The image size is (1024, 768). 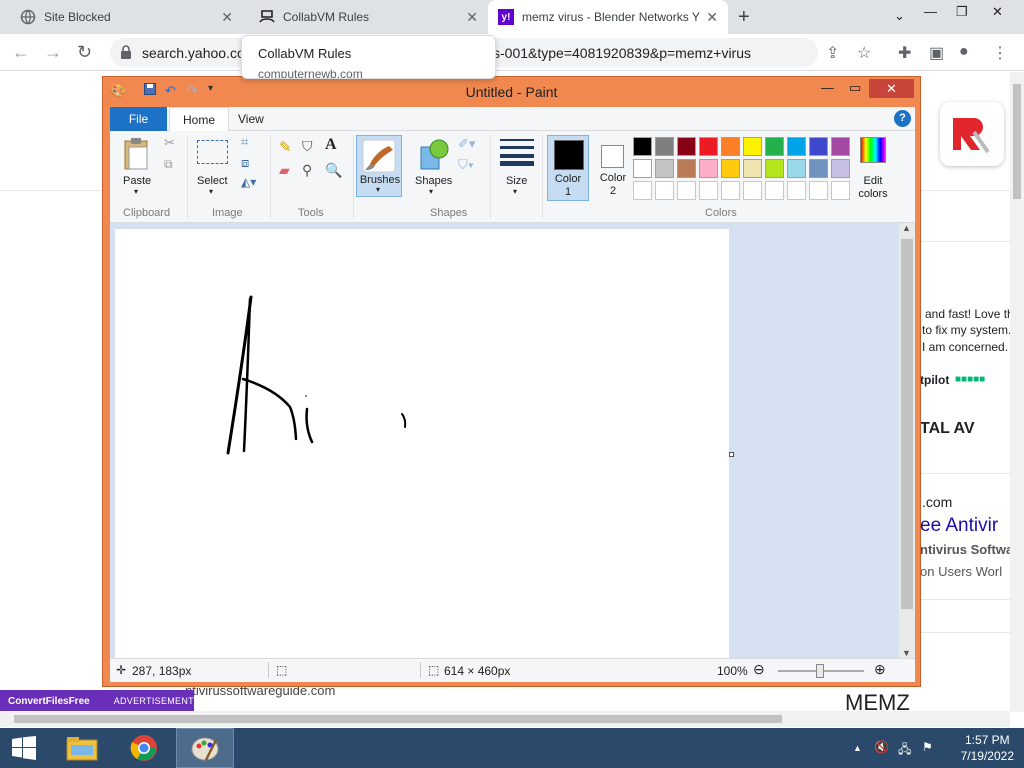 I want to click on text-icon: A, so click(x=331, y=145).